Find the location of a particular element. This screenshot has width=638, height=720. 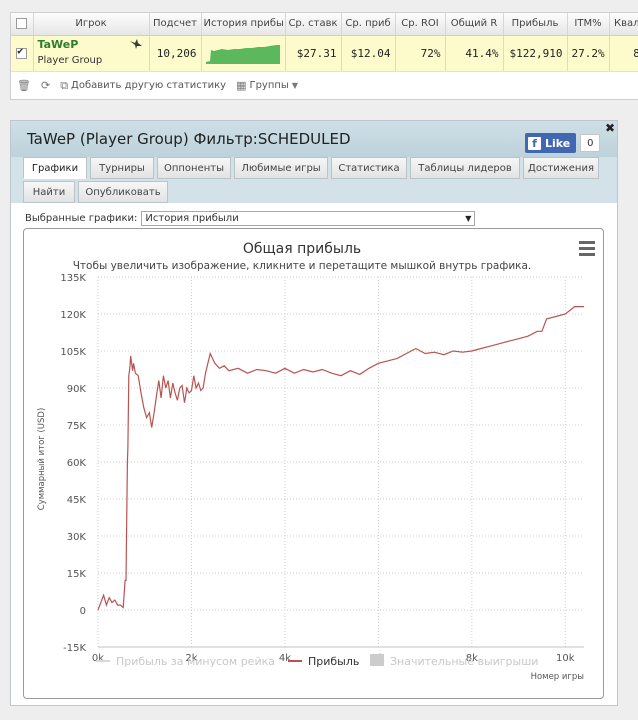

col-header-avg-profit: Ср. приб is located at coordinates (368, 24).